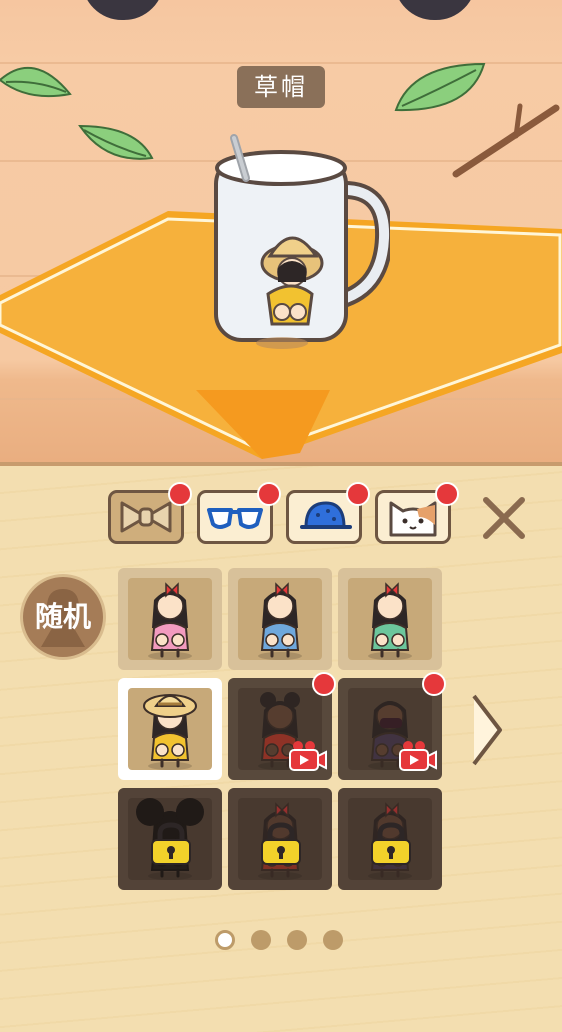  Describe the element at coordinates (504, 518) in the screenshot. I see `close-icon` at that location.